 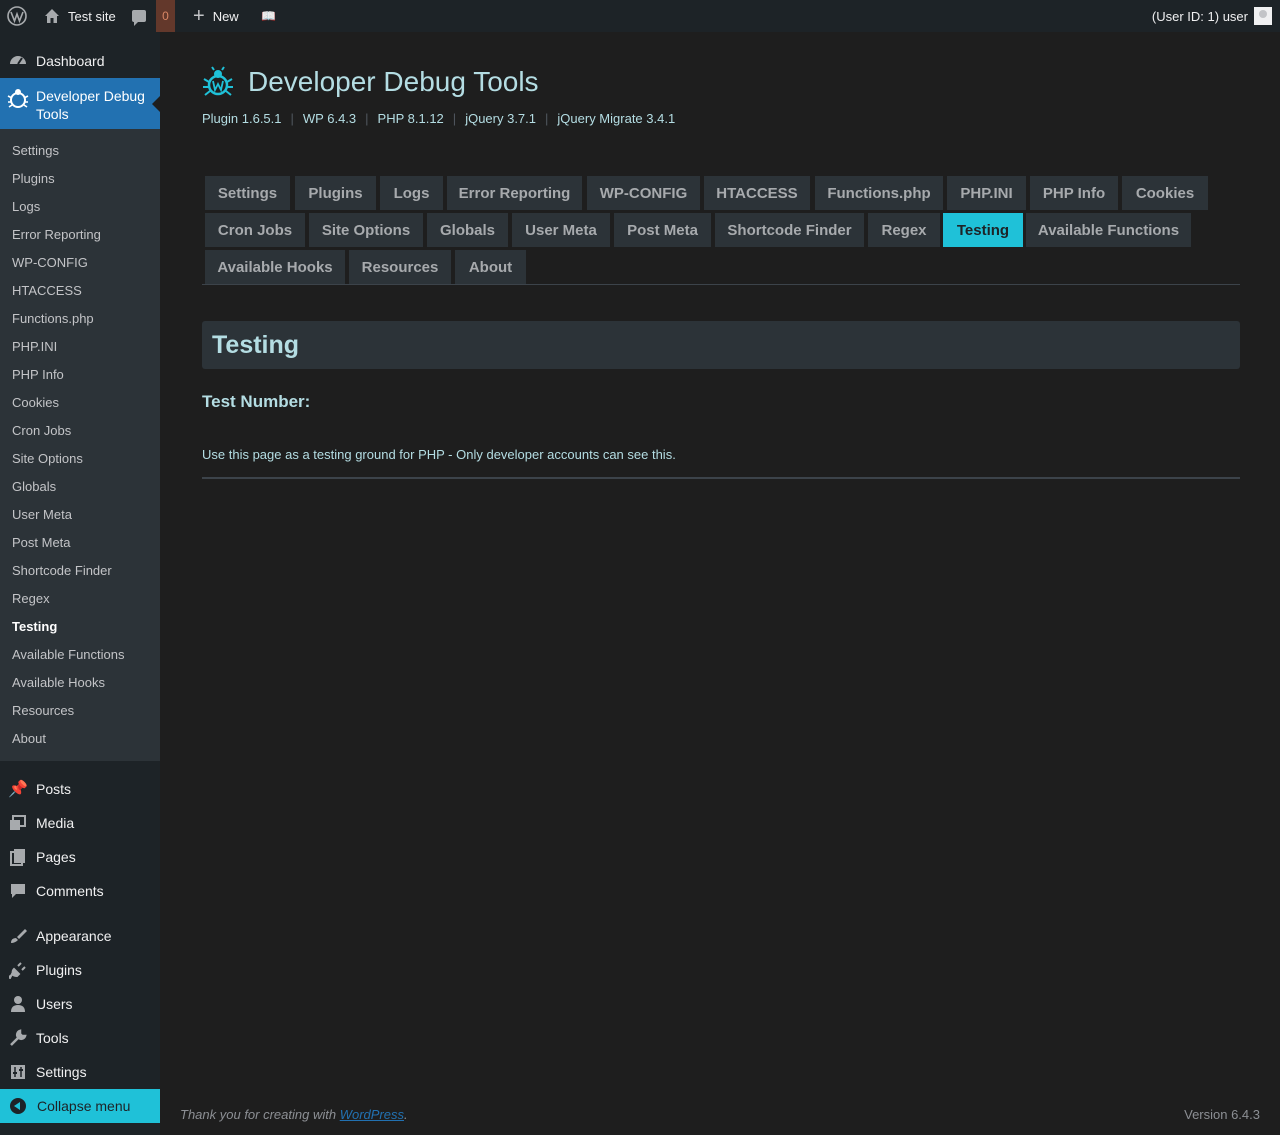 I want to click on tab-site-options: Site Options, so click(x=366, y=230).